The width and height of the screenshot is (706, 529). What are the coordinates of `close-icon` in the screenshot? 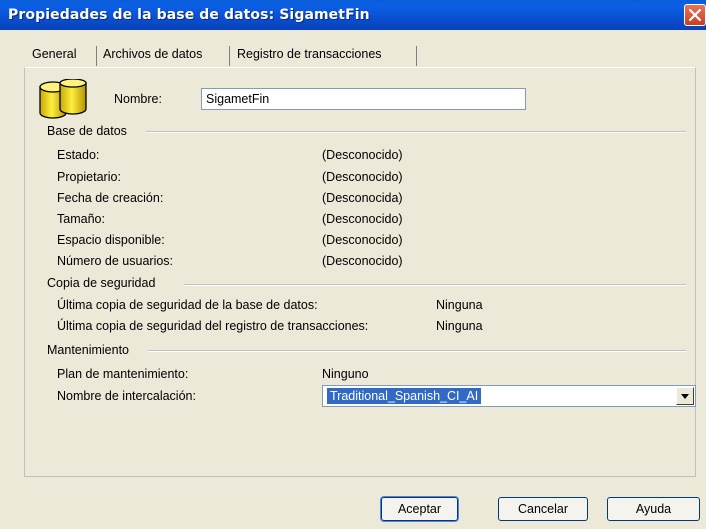 It's located at (695, 15).